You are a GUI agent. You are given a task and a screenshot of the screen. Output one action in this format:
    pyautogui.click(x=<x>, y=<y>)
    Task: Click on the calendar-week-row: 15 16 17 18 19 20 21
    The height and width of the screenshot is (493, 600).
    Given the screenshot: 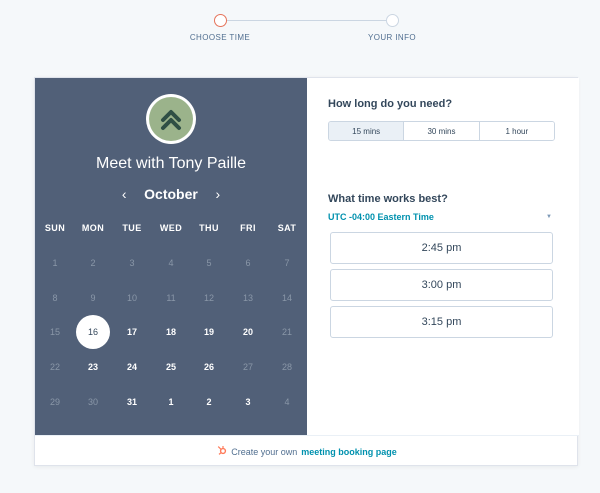 What is the action you would take?
    pyautogui.click(x=171, y=332)
    